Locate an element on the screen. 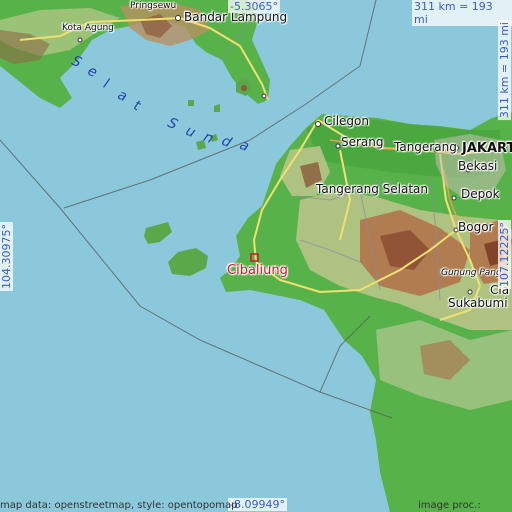  coord-left: 104.30975° is located at coordinates (6, 256).